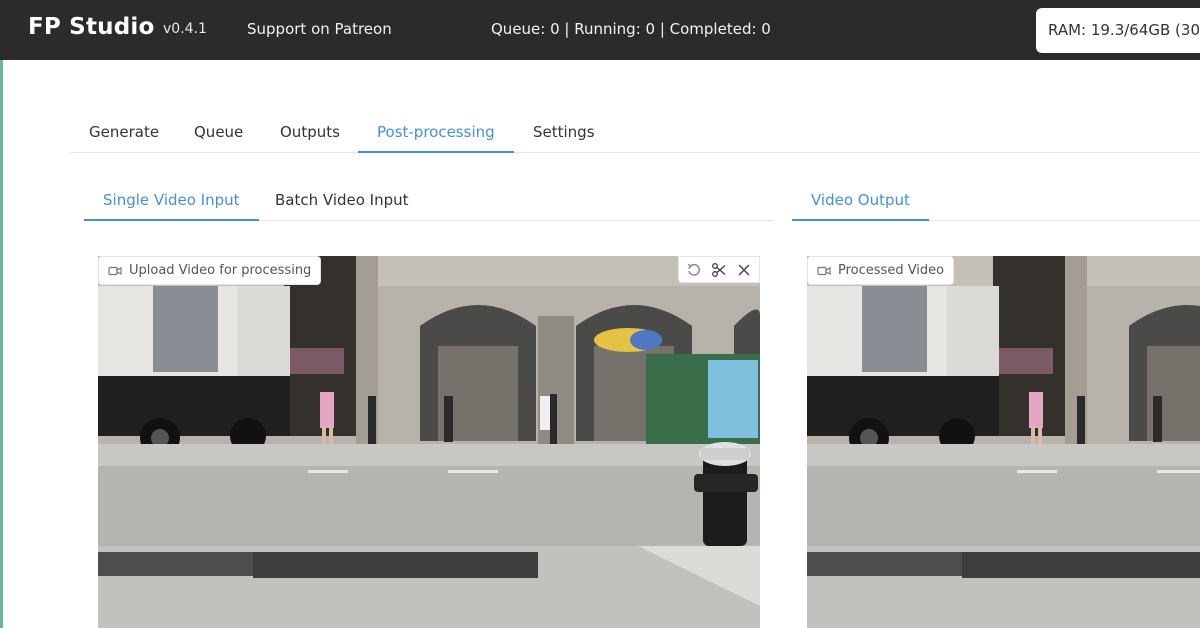  Describe the element at coordinates (218, 133) in the screenshot. I see `tab-queue: Queue` at that location.